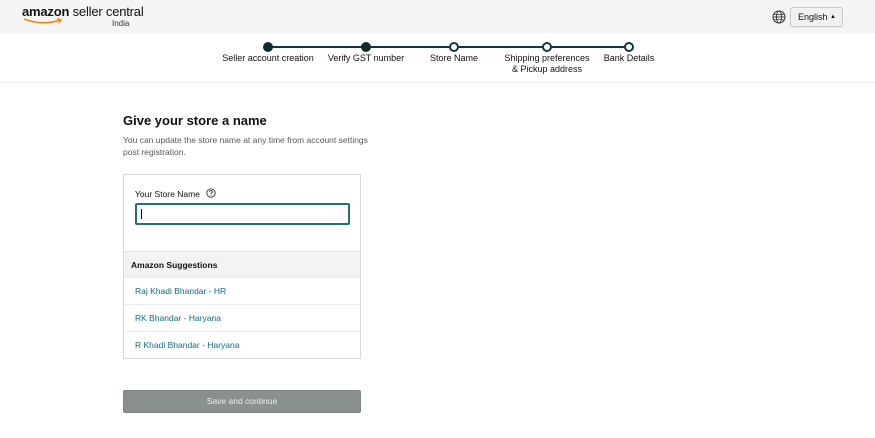  I want to click on caret-icon: ▲, so click(833, 17).